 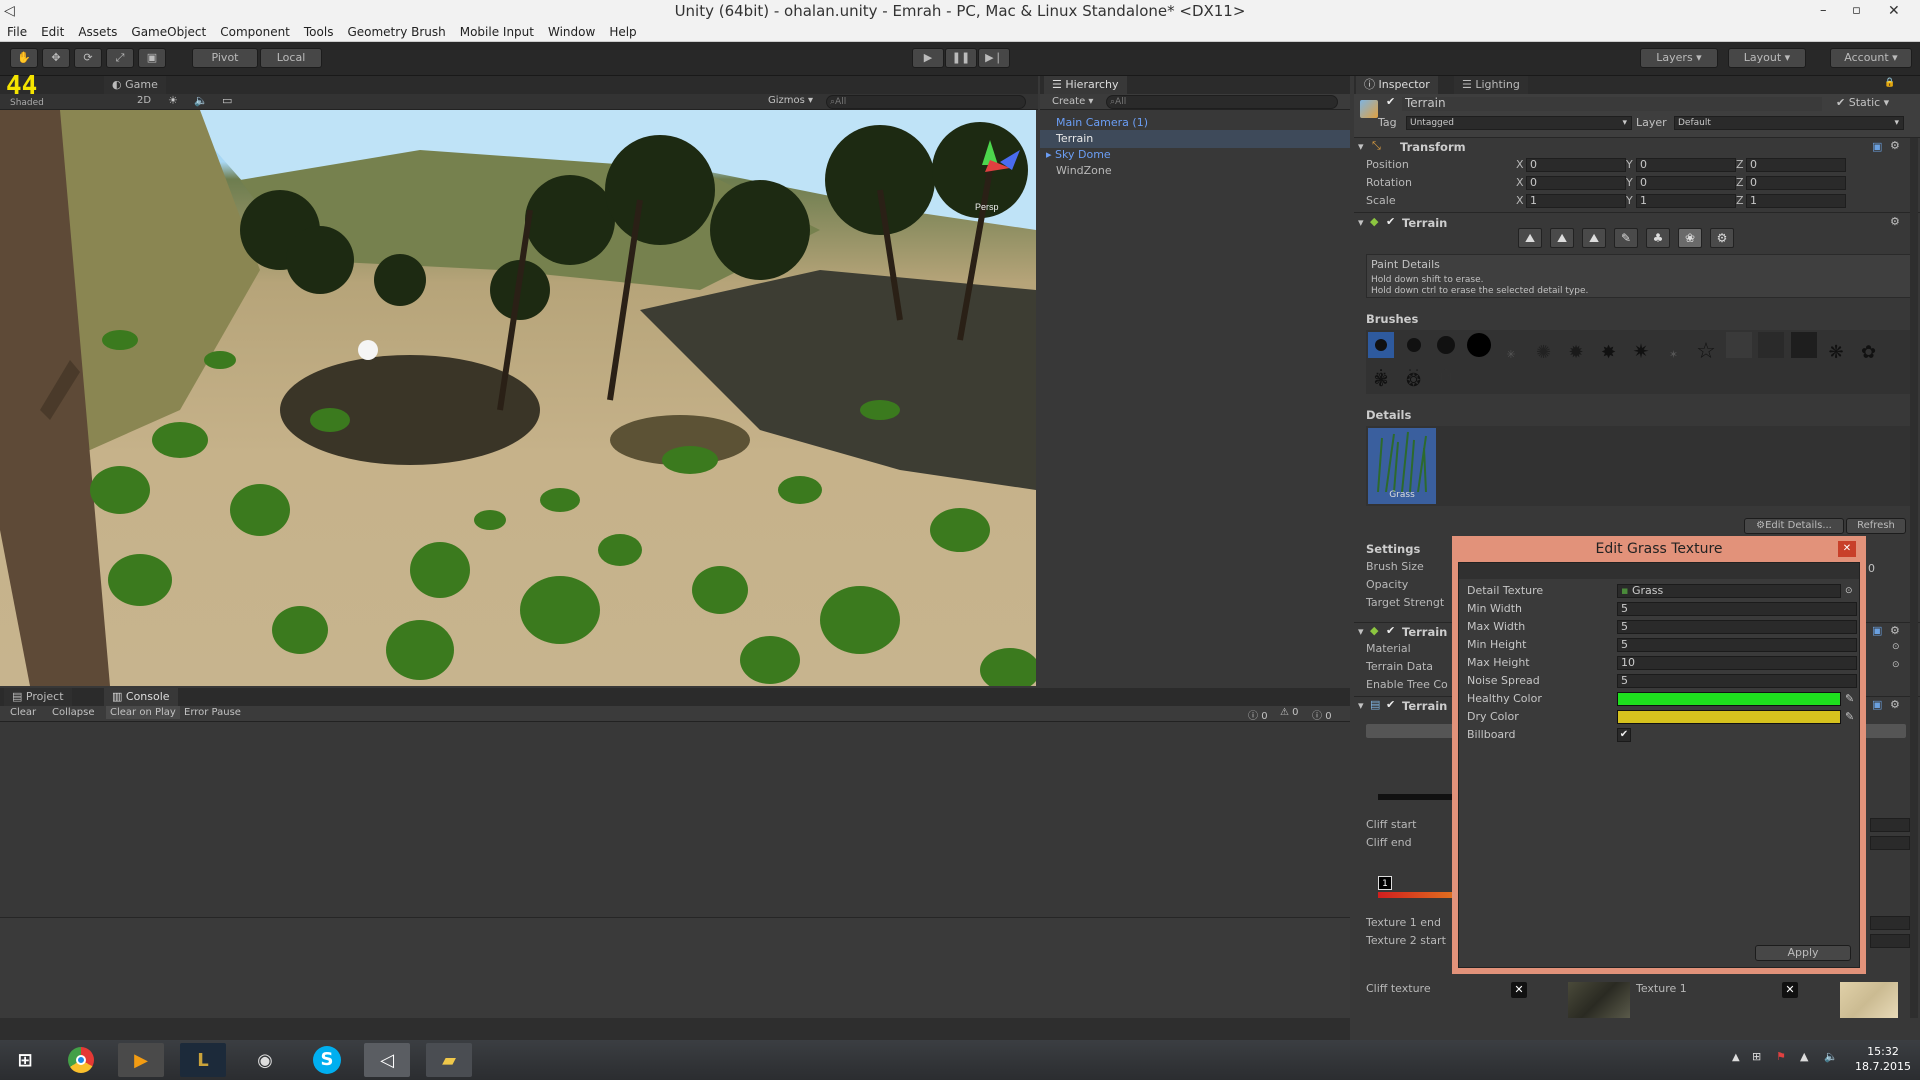 I want to click on rotate-tool-button: ⟳, so click(x=88, y=58).